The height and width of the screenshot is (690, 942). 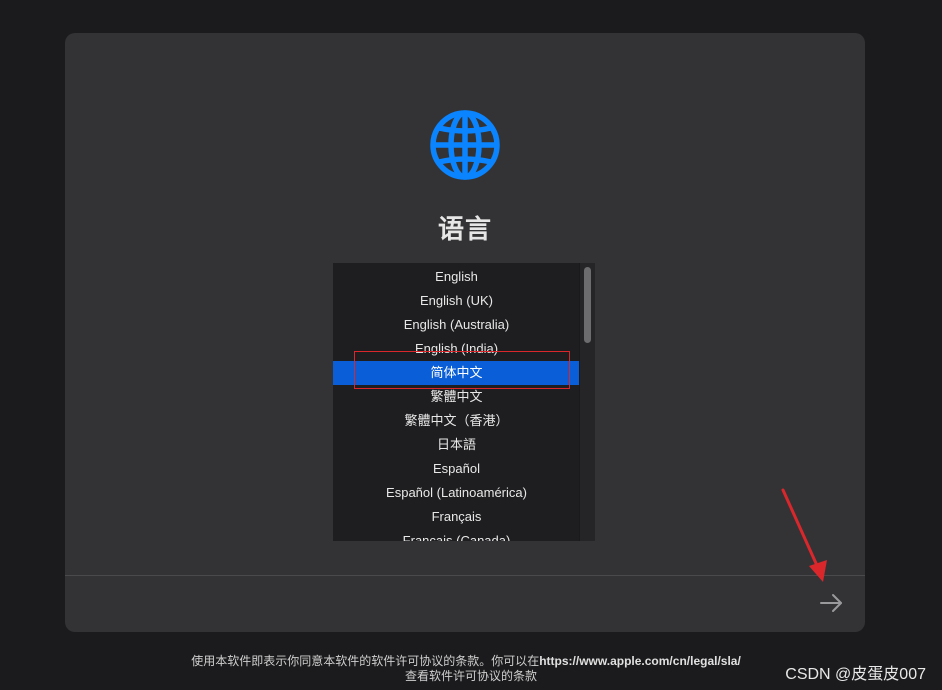 I want to click on language-item: 繁體中文（香港）, so click(x=456, y=421).